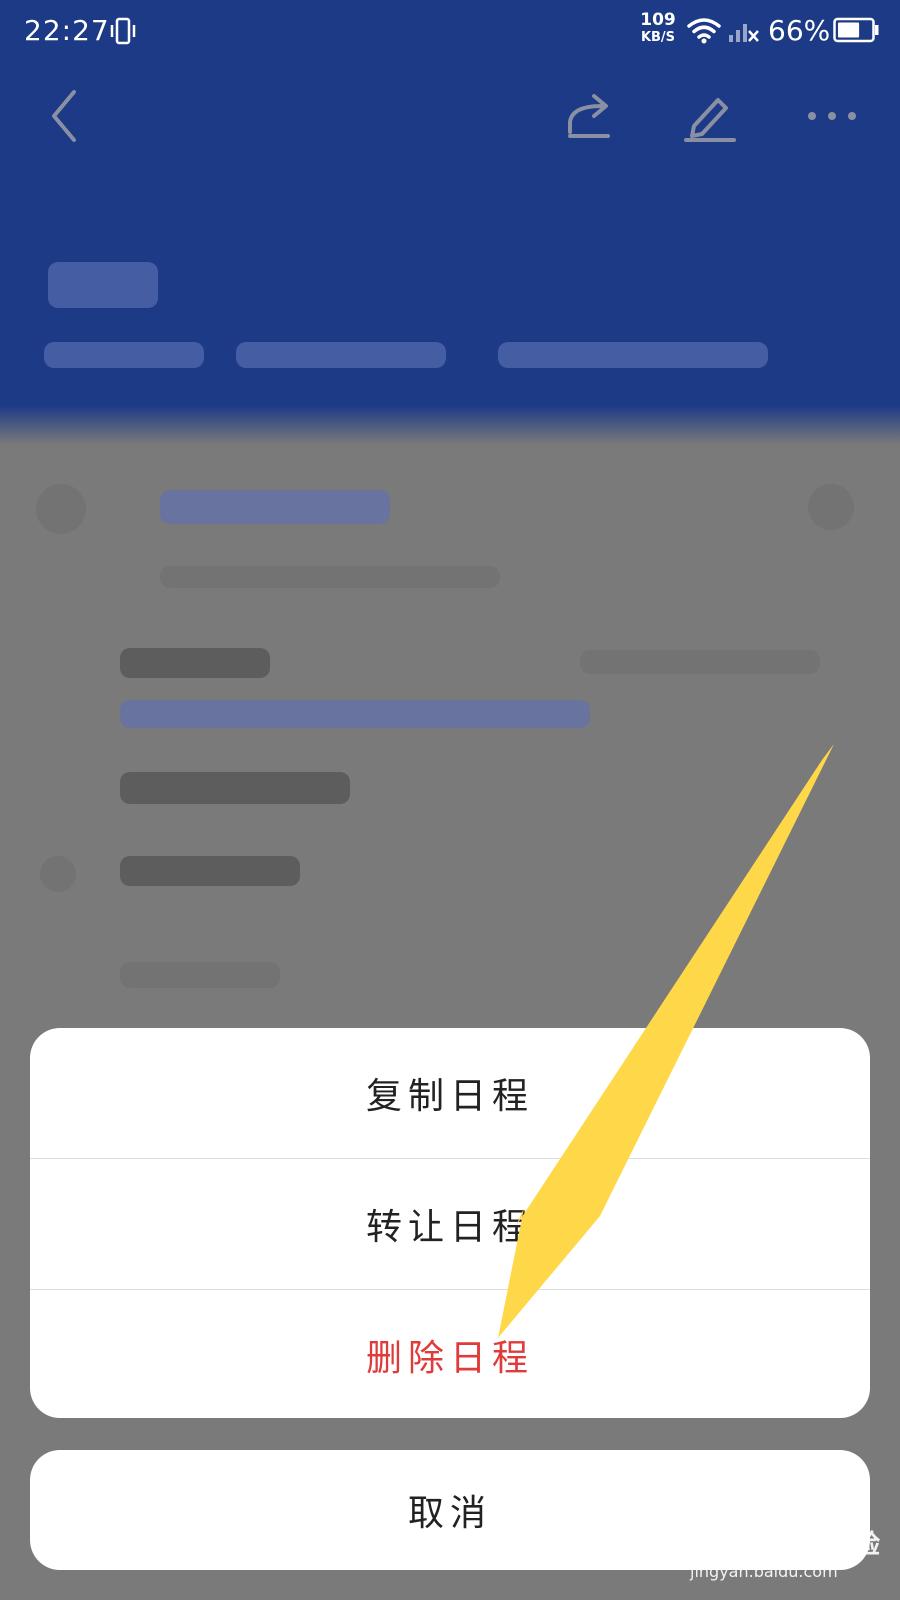  What do you see at coordinates (658, 20) in the screenshot?
I see `network-speed-value: 109` at bounding box center [658, 20].